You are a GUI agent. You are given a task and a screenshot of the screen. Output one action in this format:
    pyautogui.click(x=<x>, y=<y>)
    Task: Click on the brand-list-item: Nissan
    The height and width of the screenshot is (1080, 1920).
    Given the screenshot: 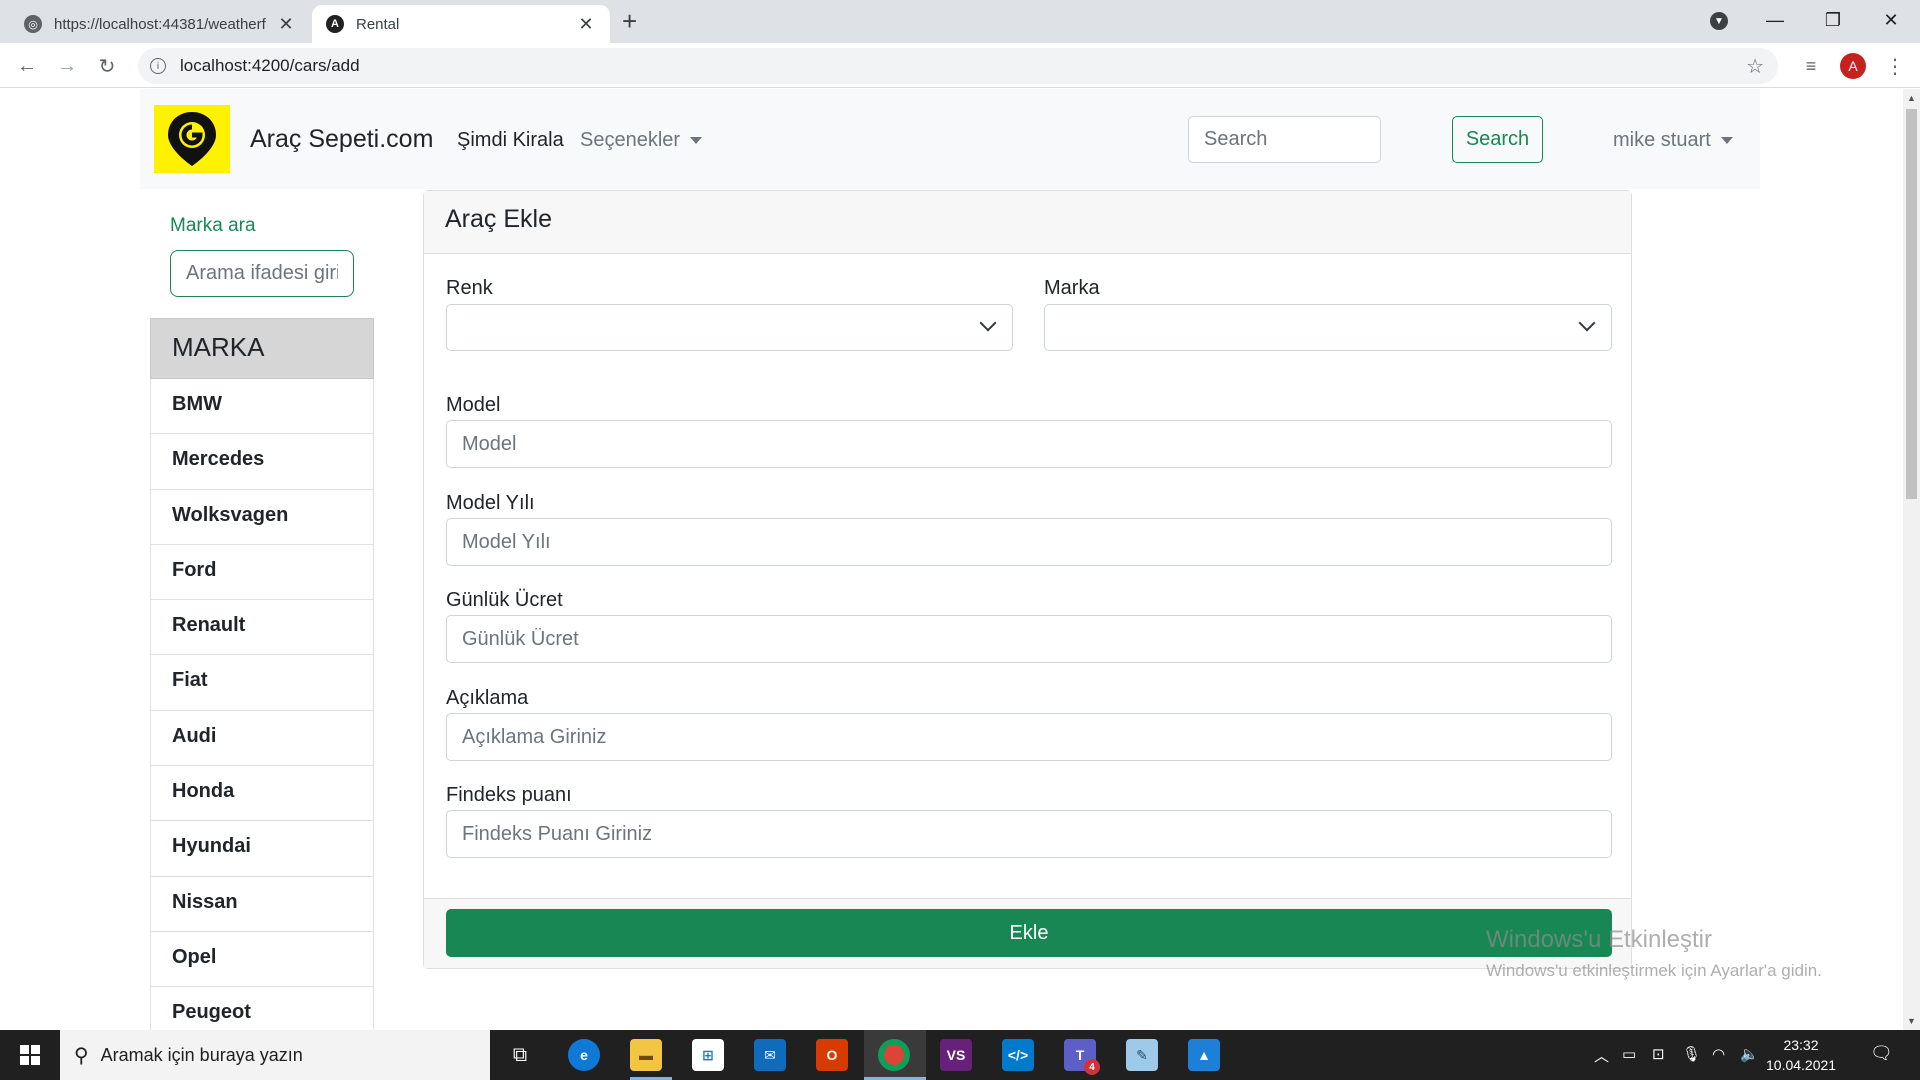 What is the action you would take?
    pyautogui.click(x=262, y=904)
    